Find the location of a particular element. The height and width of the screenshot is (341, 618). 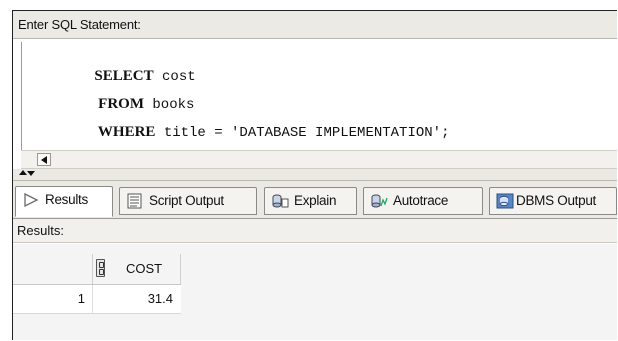

tab-script-output: Script Output is located at coordinates (188, 201).